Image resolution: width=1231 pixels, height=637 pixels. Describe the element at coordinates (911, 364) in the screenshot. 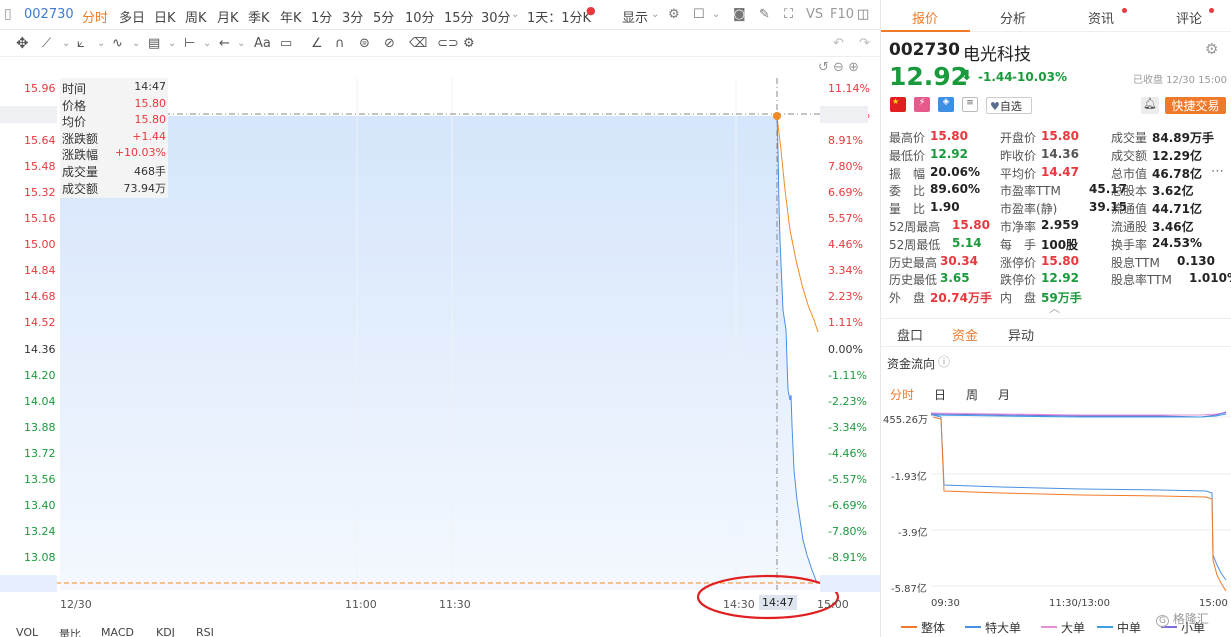

I see `fund-flow-title: 资金流向` at that location.